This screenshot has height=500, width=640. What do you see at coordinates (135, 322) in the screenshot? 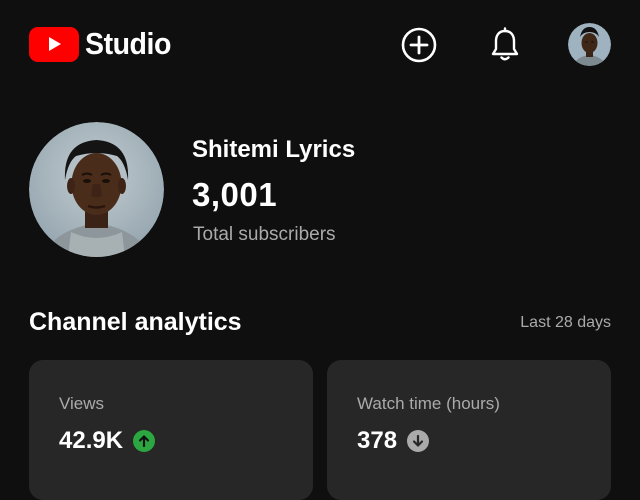
I see `analytics-title: Channel analytics` at bounding box center [135, 322].